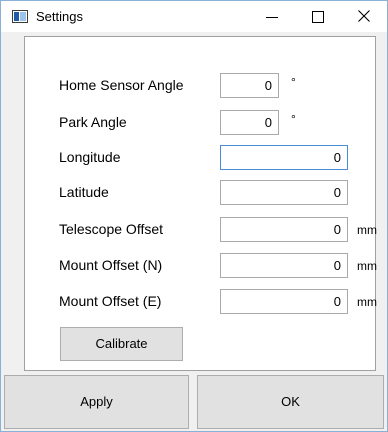 The width and height of the screenshot is (388, 432). What do you see at coordinates (290, 402) in the screenshot?
I see `ok-button: OK` at bounding box center [290, 402].